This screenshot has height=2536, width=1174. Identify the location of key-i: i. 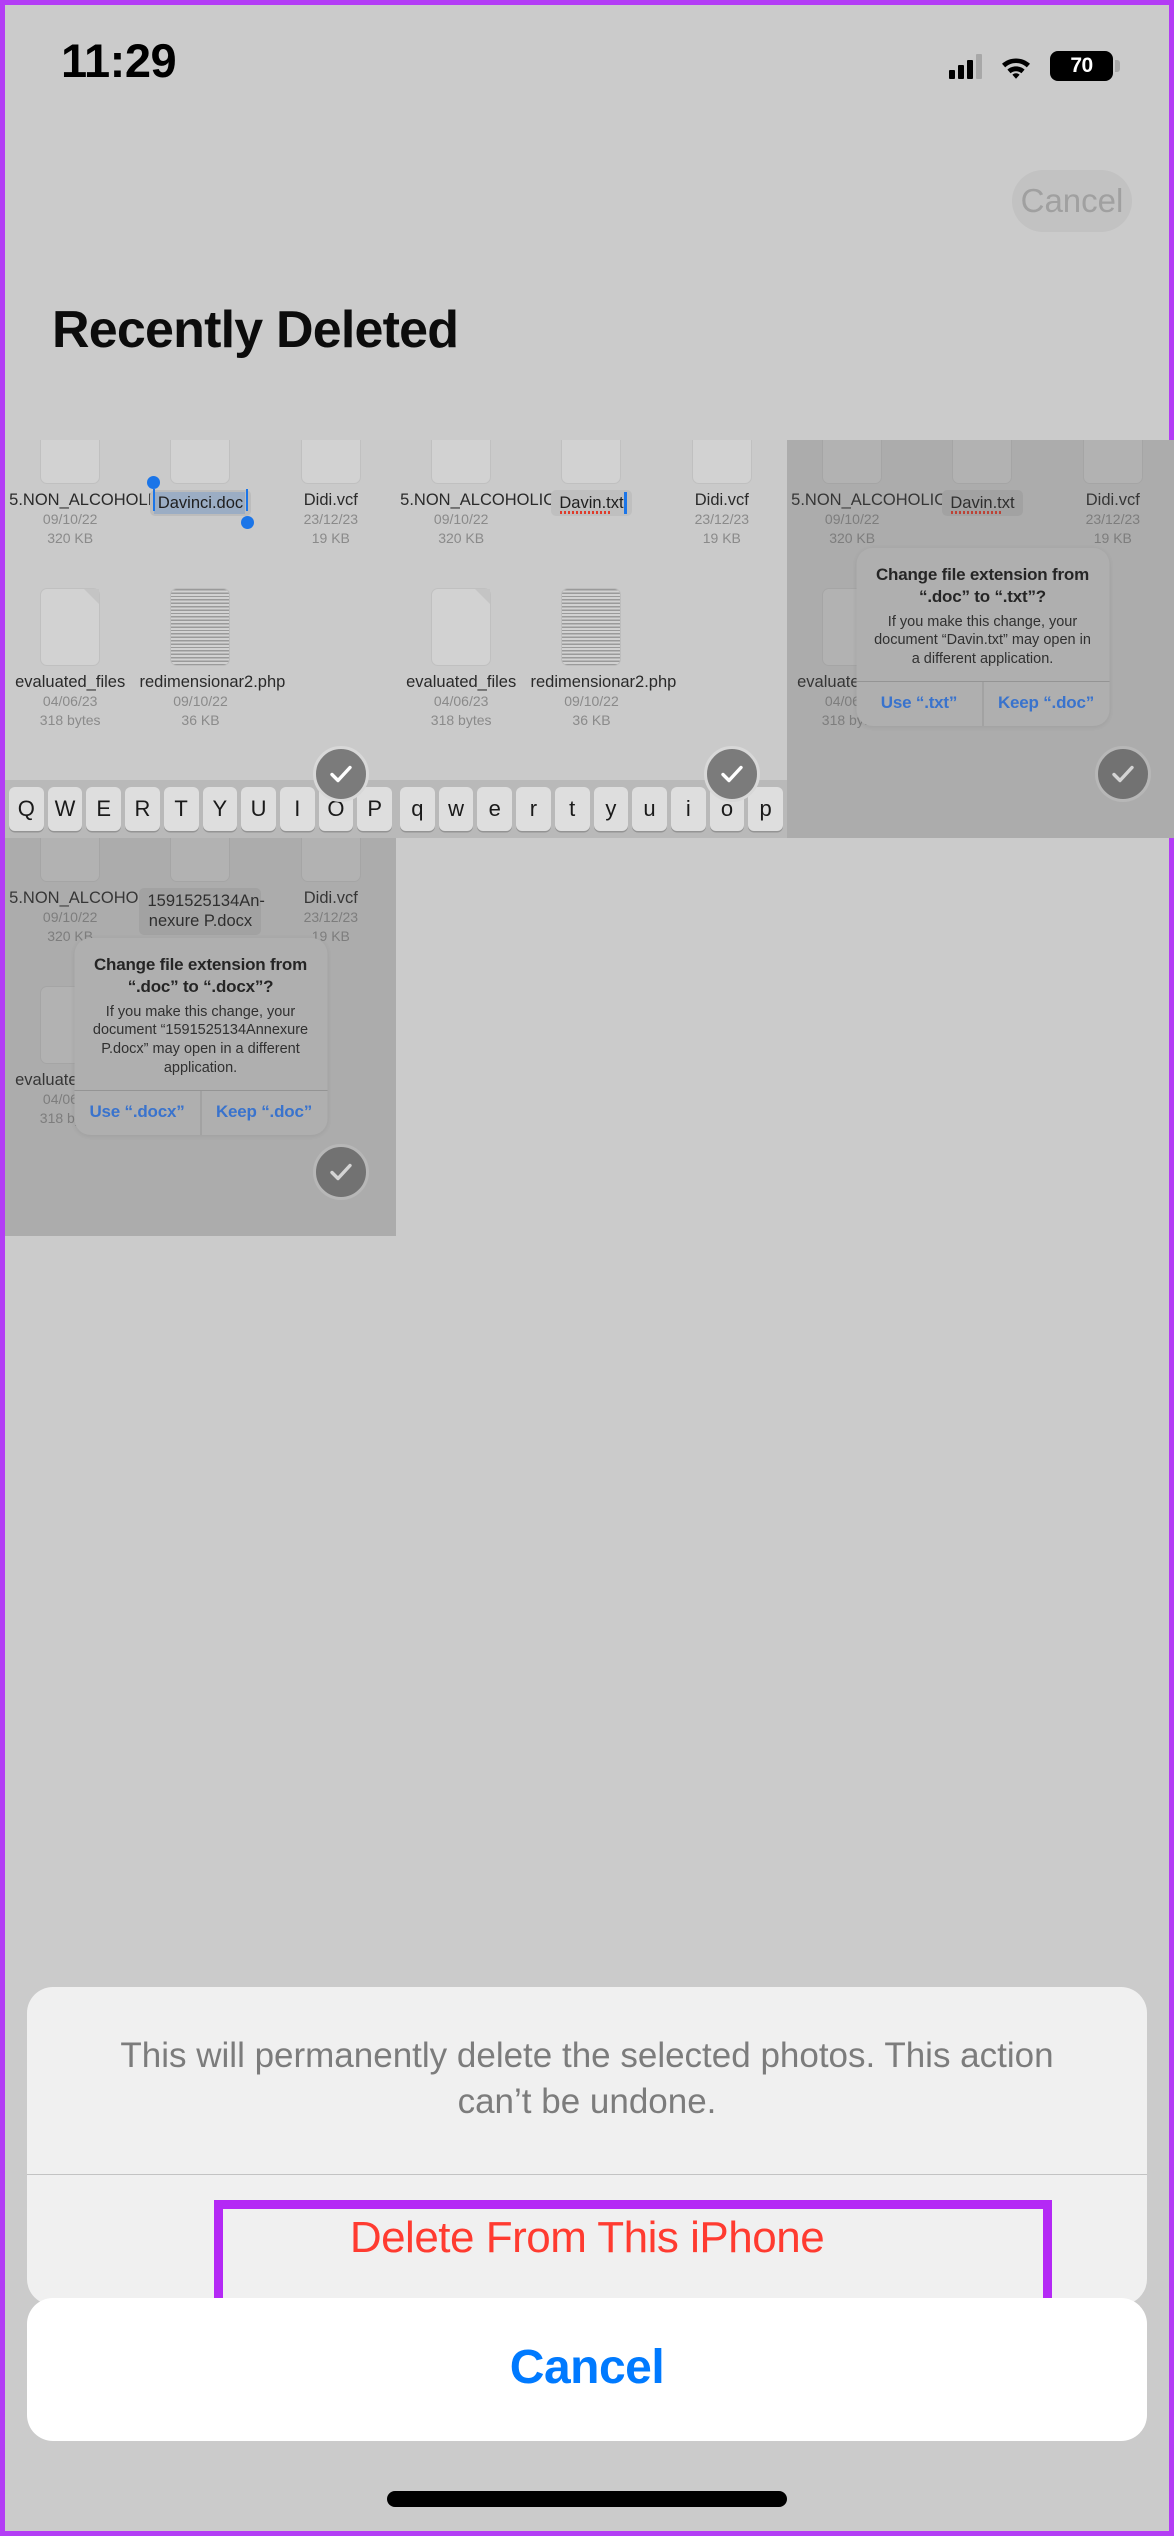
(688, 809).